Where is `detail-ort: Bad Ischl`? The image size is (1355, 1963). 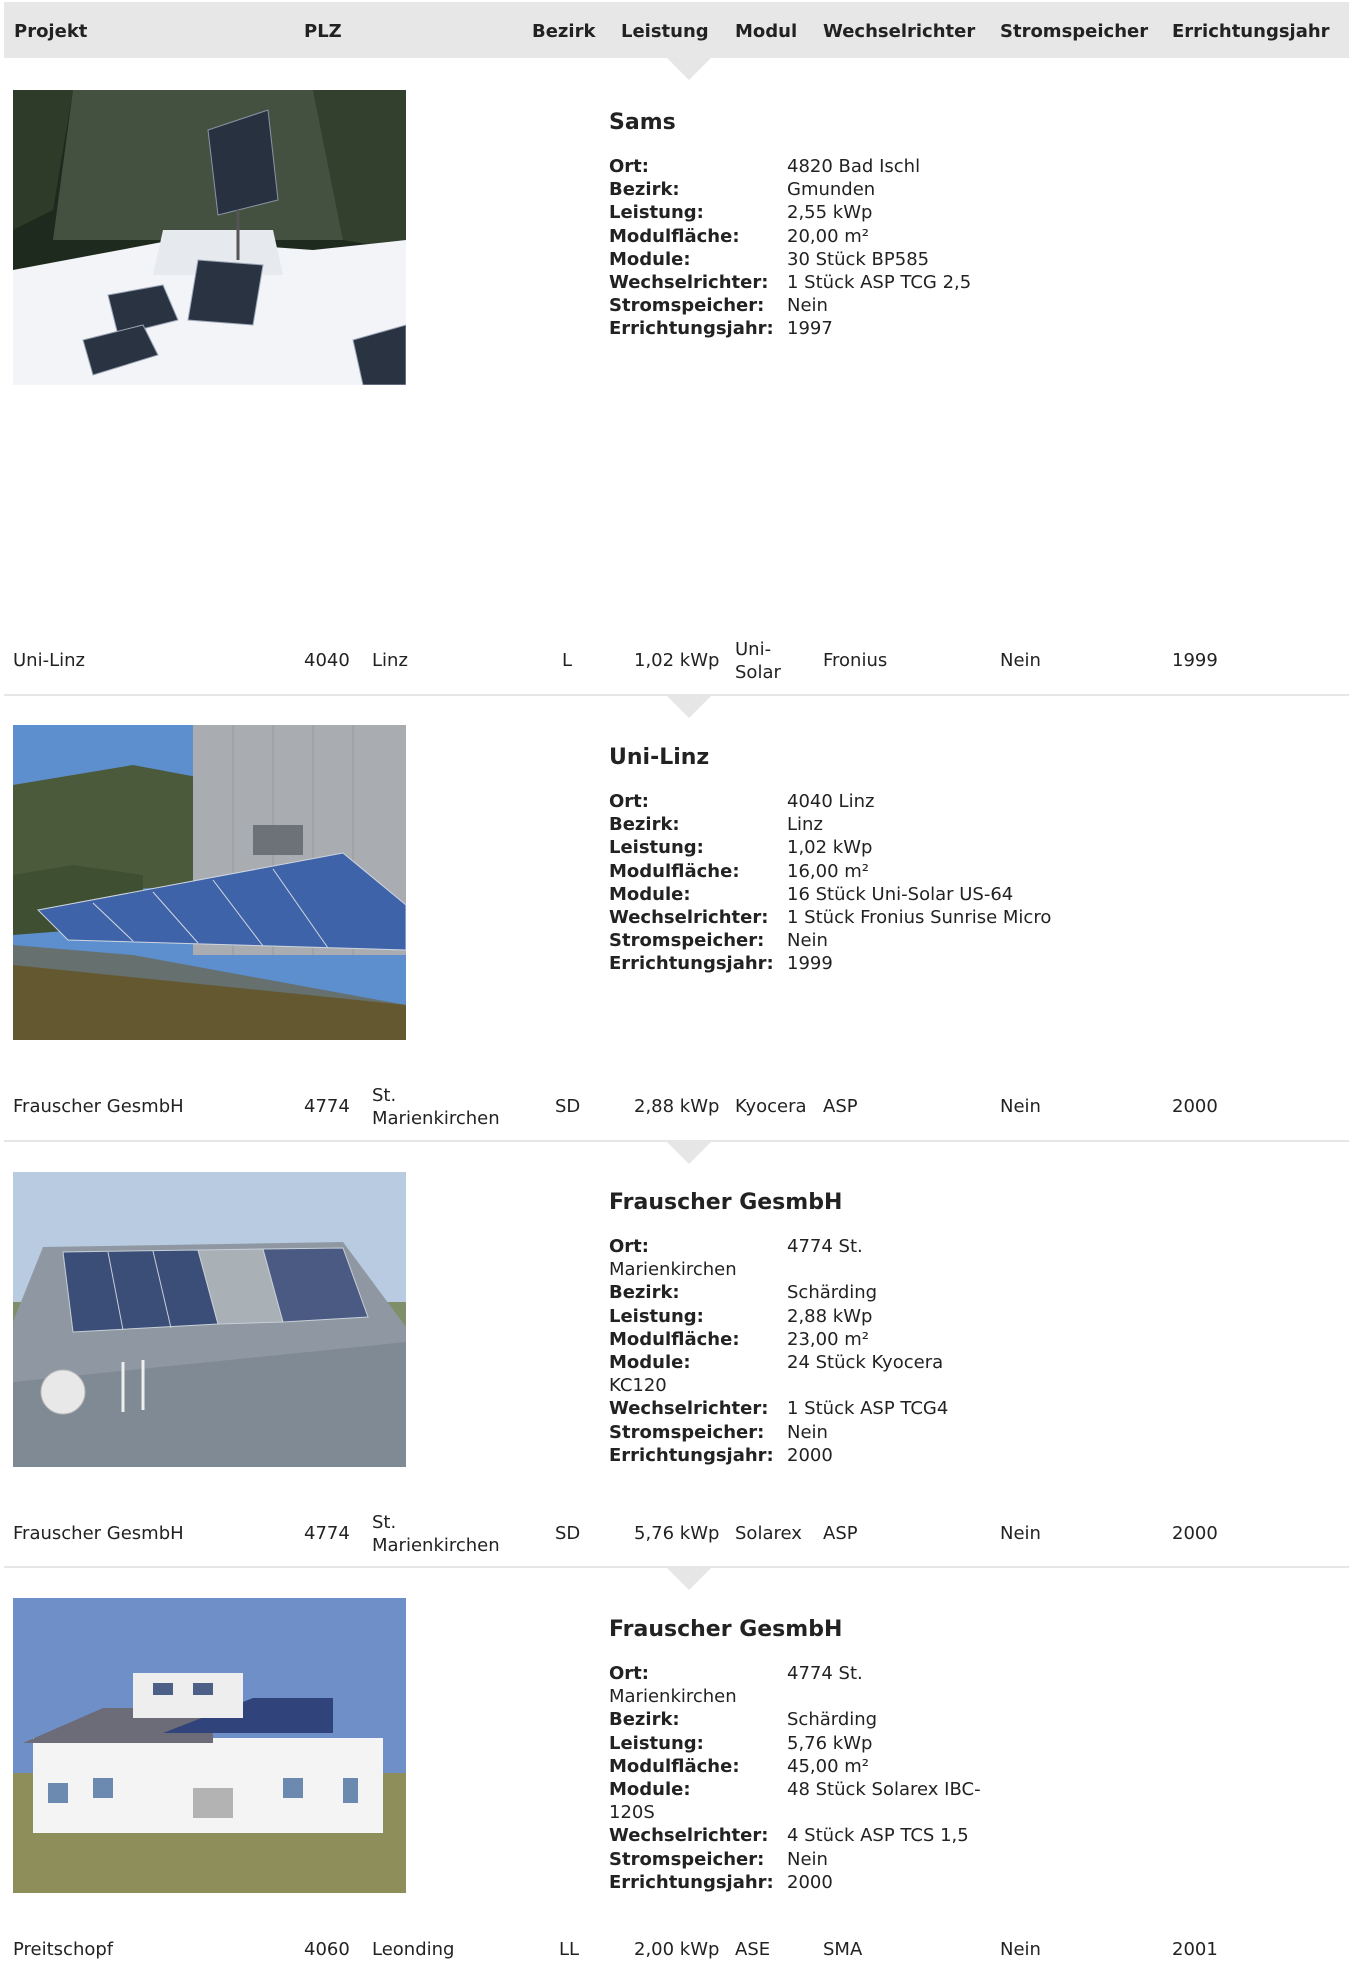
detail-ort: Bad Ischl is located at coordinates (879, 166).